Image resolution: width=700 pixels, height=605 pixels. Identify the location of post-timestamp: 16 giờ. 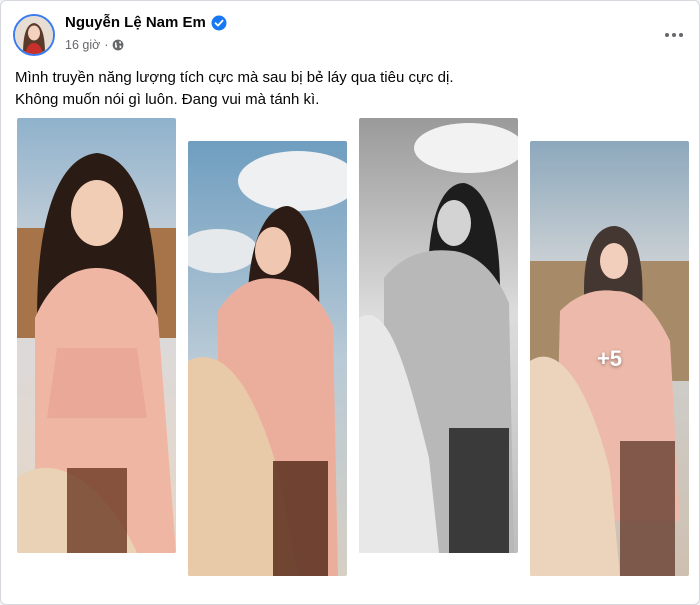
(82, 45).